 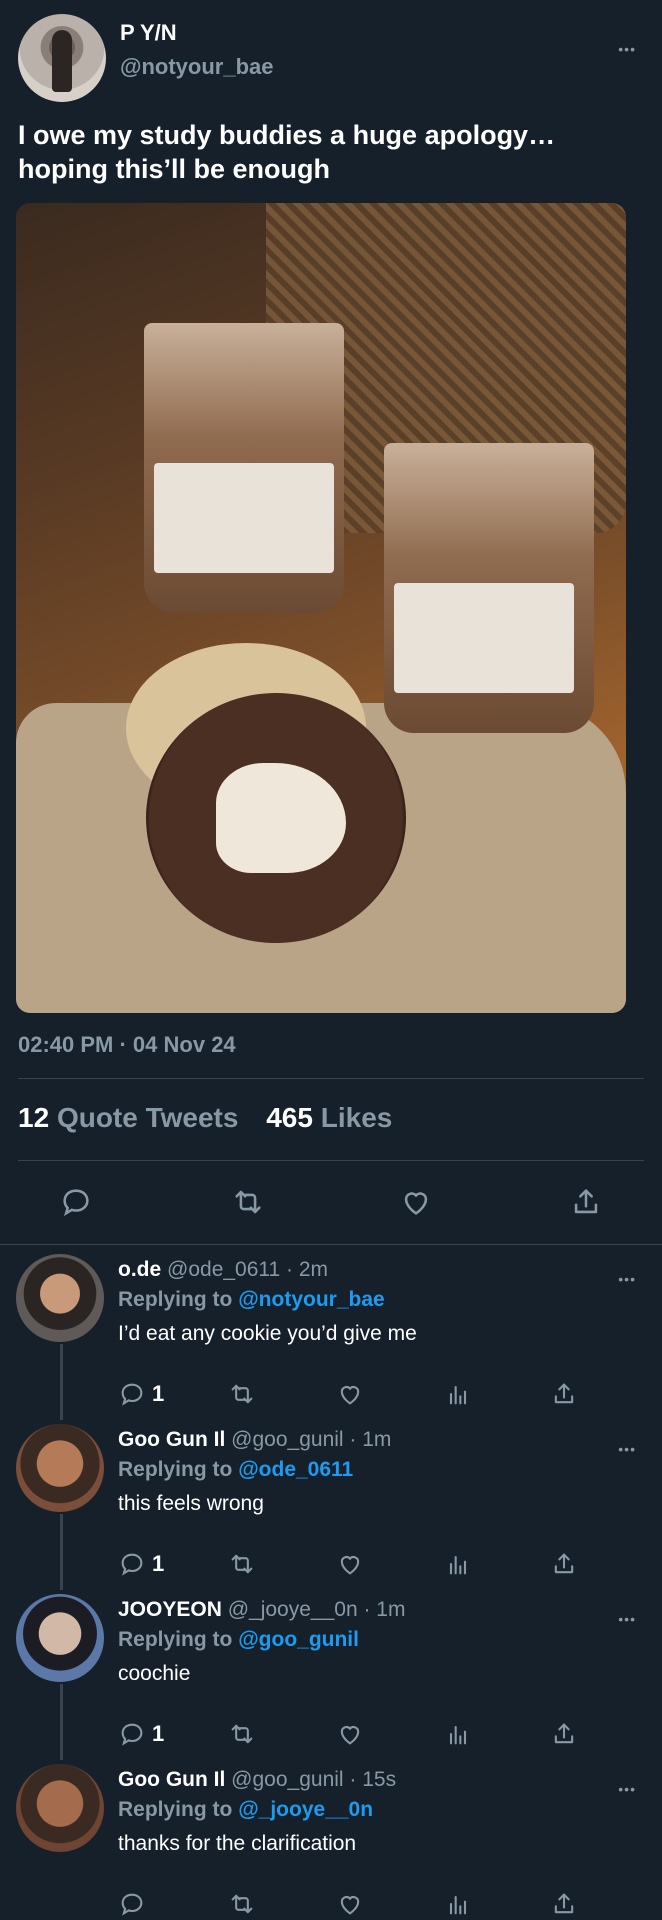 I want to click on replying-mention: @ode_0611, so click(x=295, y=1469).